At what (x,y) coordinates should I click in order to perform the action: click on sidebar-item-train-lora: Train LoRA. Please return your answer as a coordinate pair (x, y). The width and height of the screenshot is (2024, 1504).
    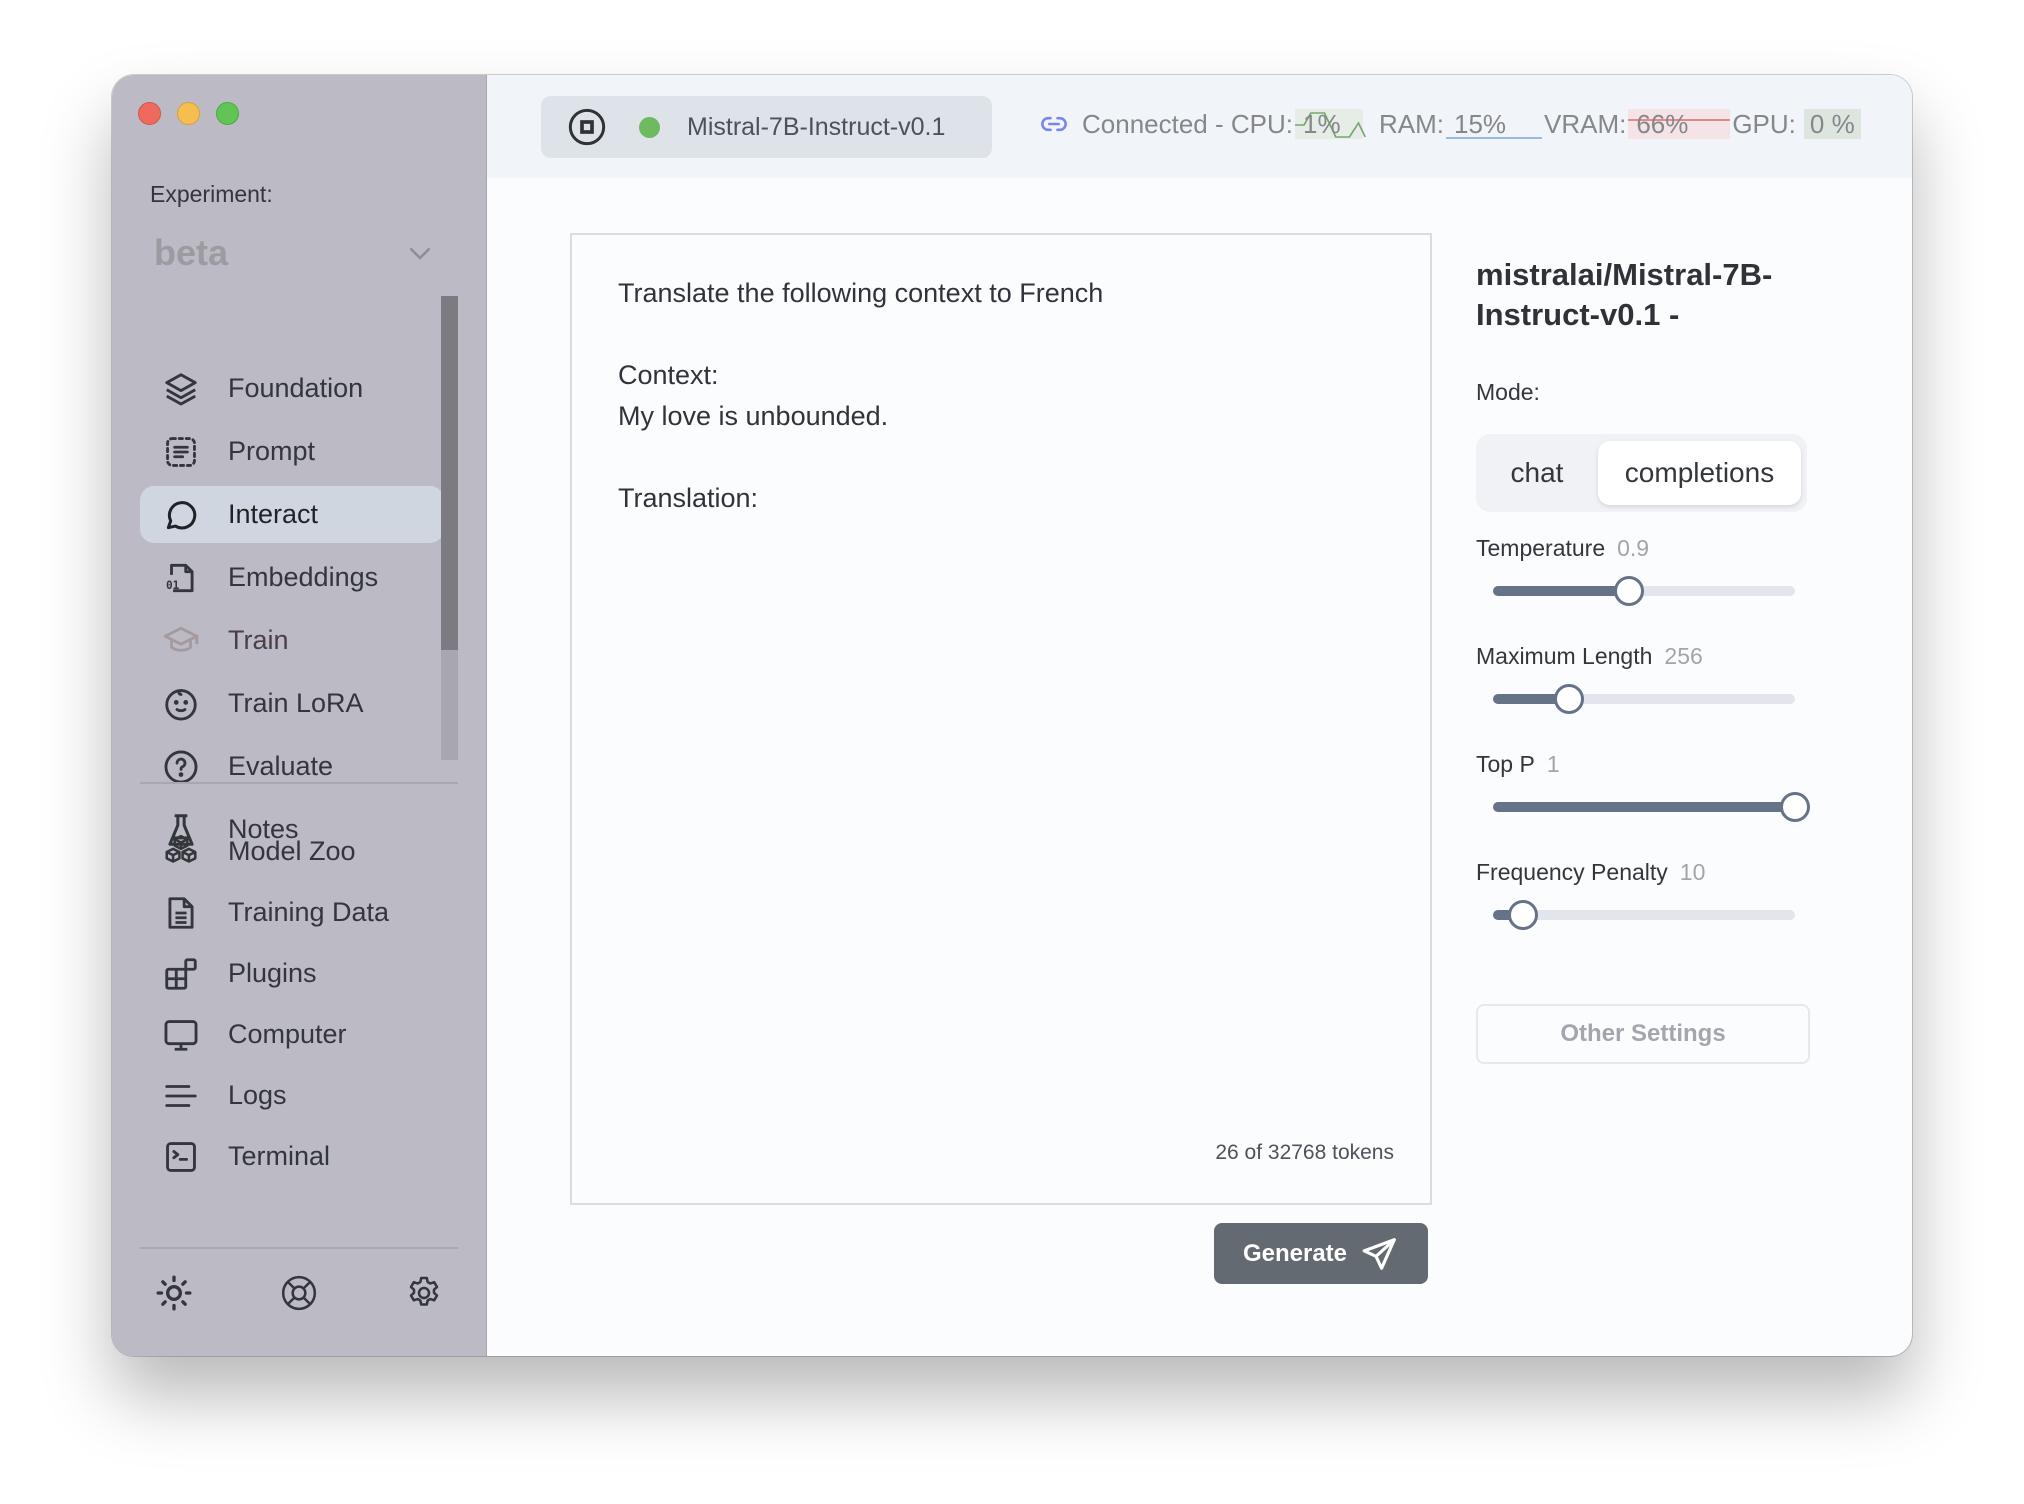
    Looking at the image, I should click on (292, 703).